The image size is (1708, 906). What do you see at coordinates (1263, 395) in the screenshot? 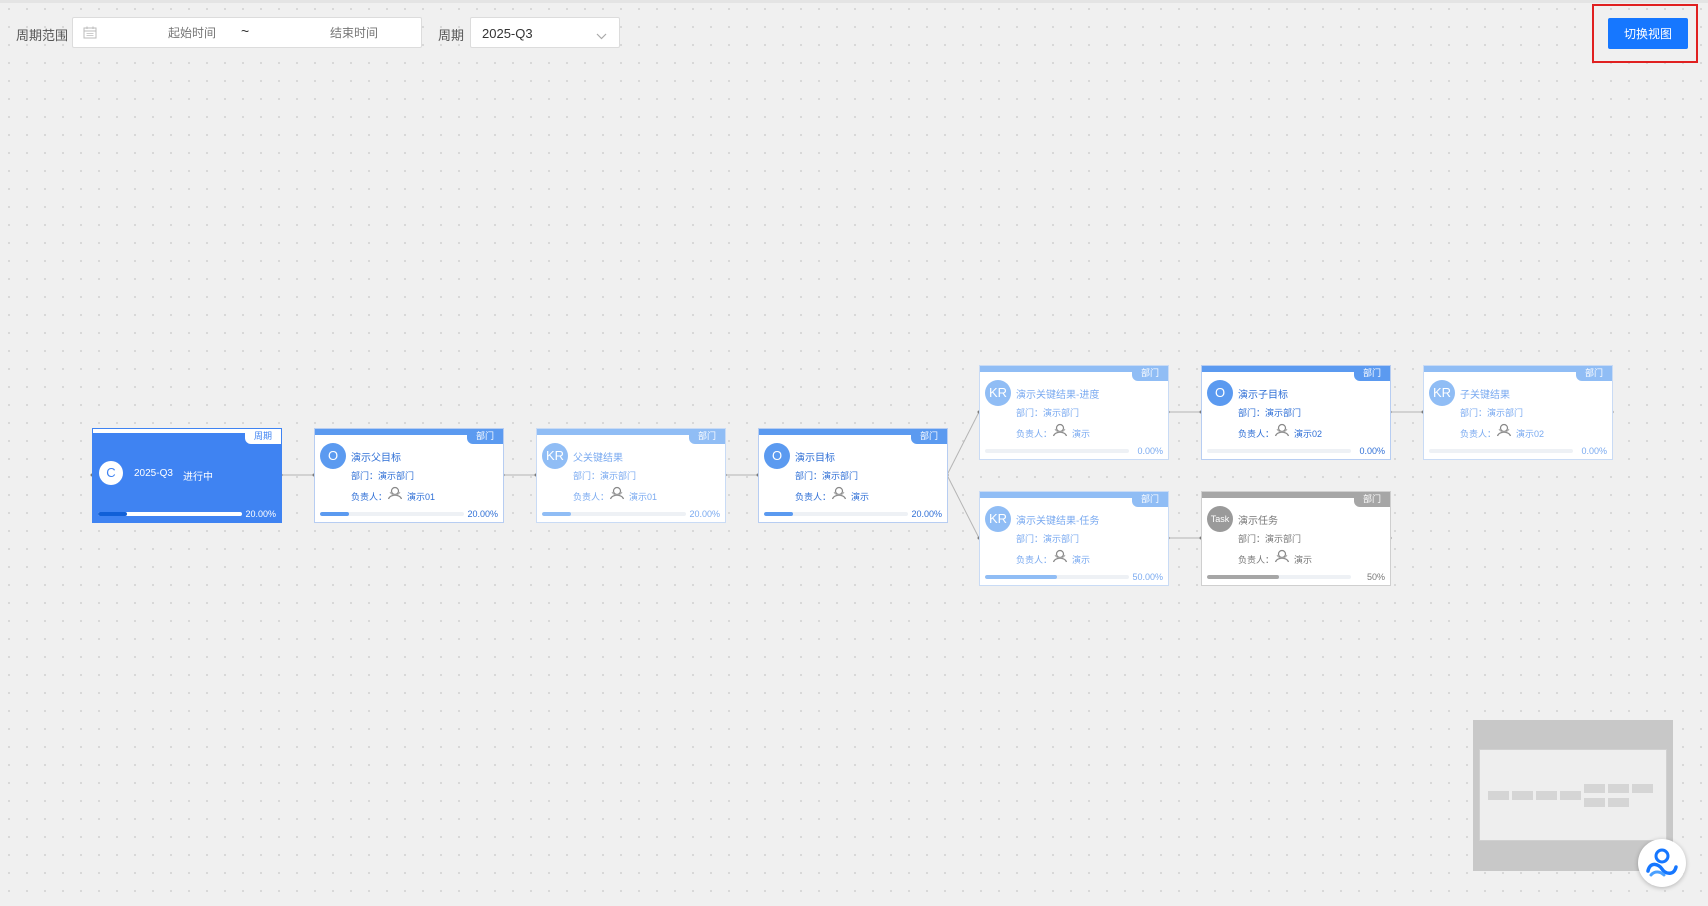
I see `node-title: 演示子目标` at bounding box center [1263, 395].